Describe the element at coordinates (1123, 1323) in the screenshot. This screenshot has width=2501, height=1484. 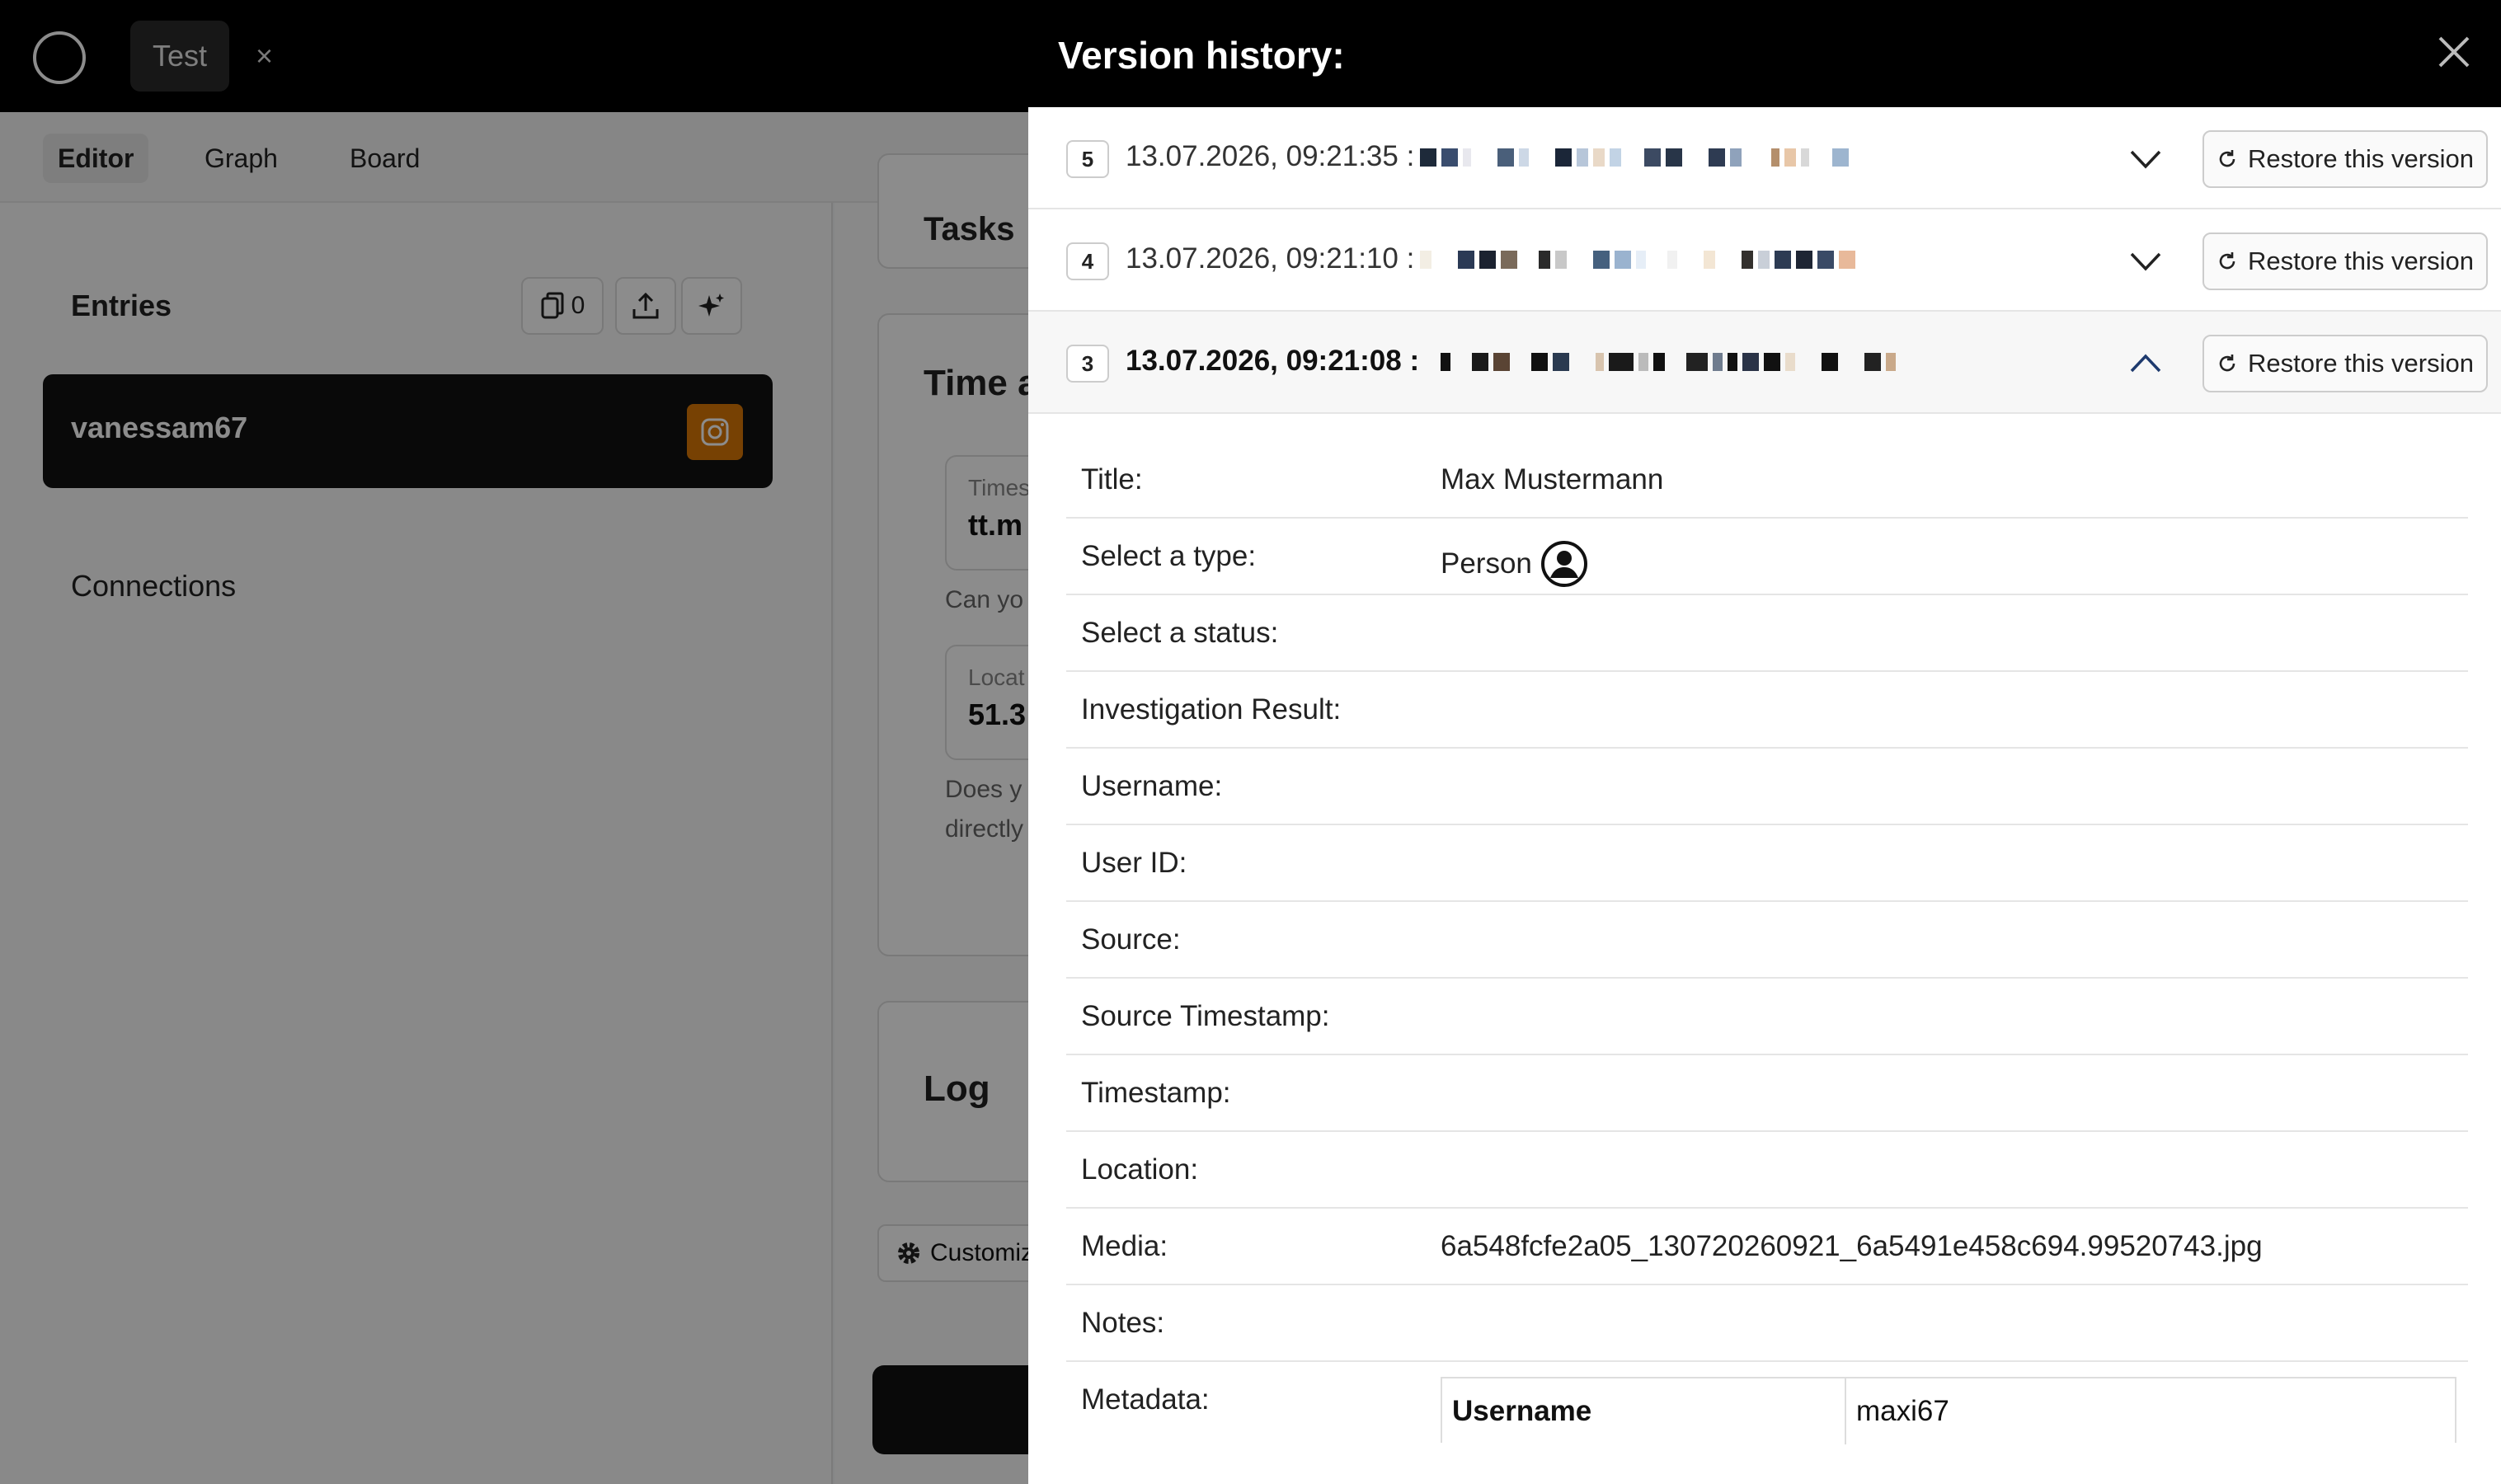
I see `detail-label: Notes:` at that location.